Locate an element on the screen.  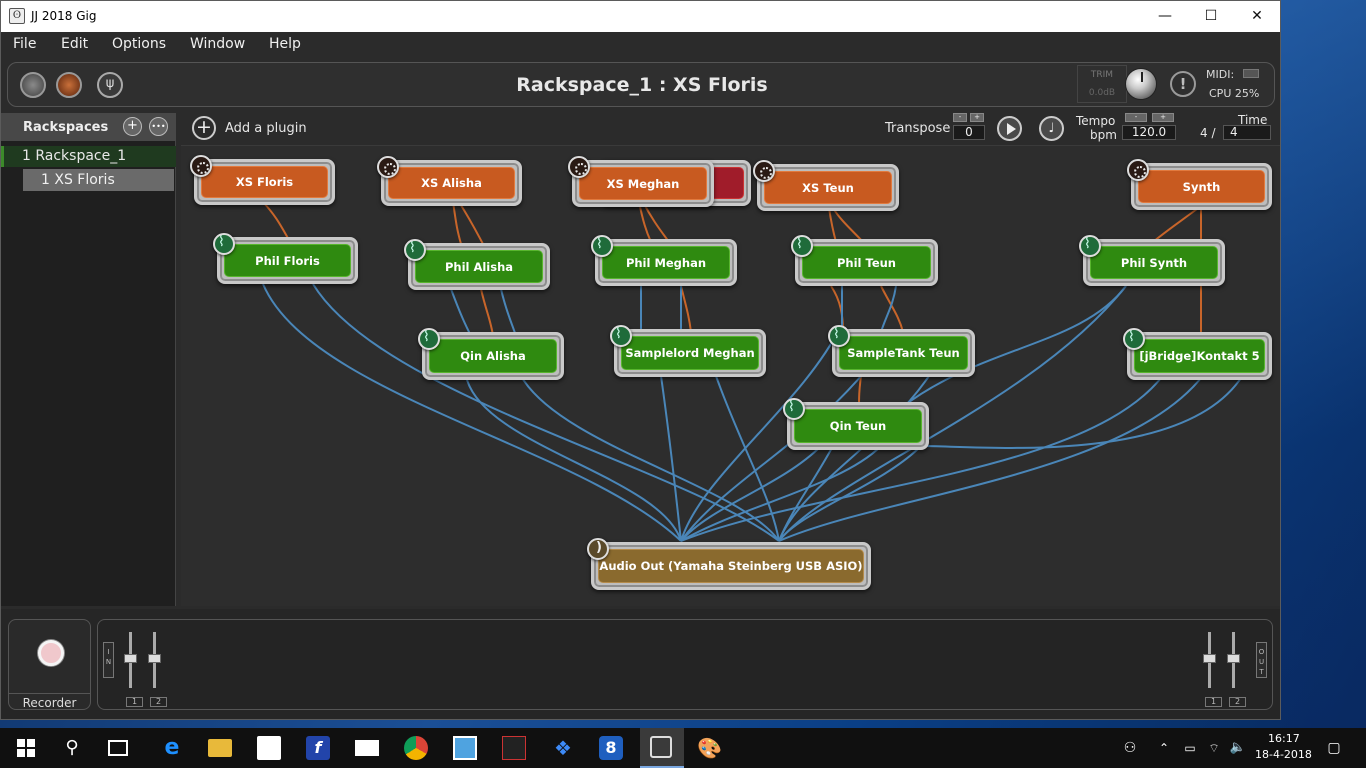
minimize-button: — is located at coordinates (1165, 16).